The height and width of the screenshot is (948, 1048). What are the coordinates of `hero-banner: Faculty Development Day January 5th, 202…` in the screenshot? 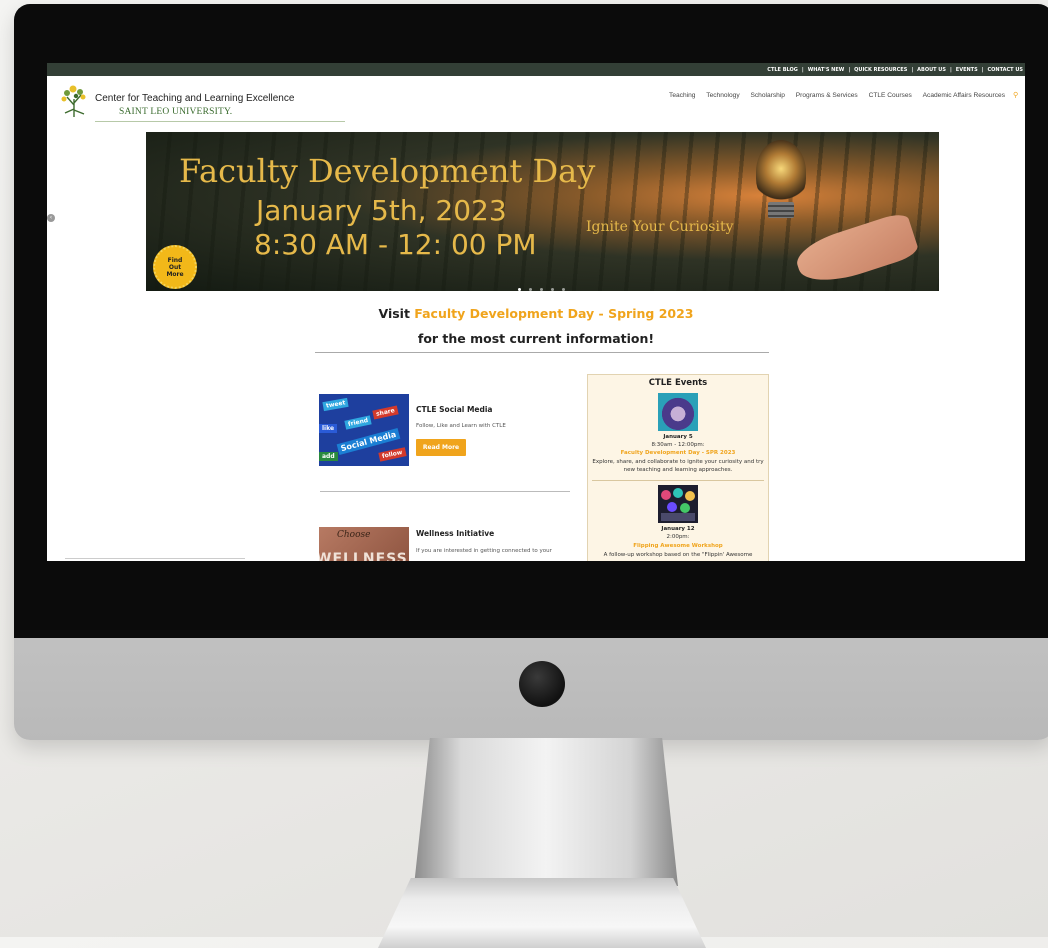 It's located at (542, 211).